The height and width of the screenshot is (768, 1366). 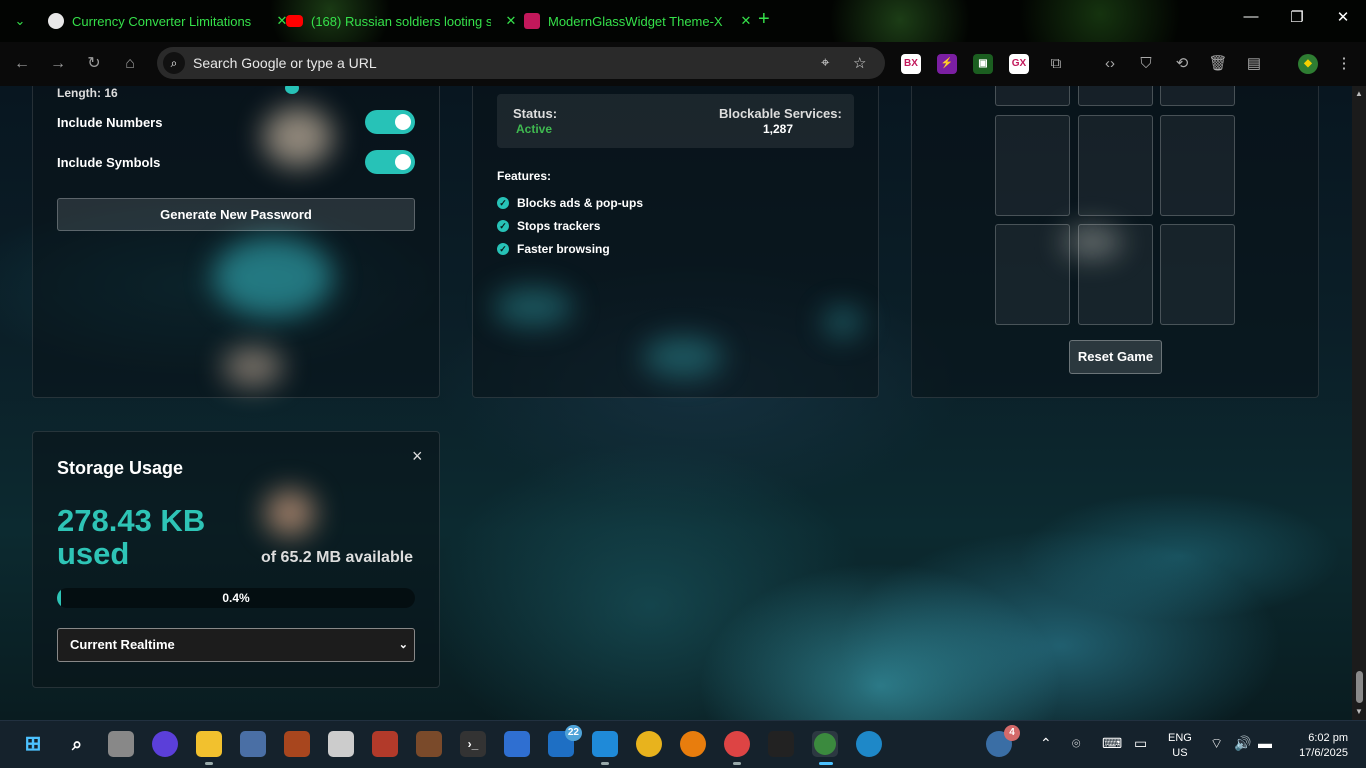 What do you see at coordinates (130, 64) in the screenshot?
I see `home-button: ⌂` at bounding box center [130, 64].